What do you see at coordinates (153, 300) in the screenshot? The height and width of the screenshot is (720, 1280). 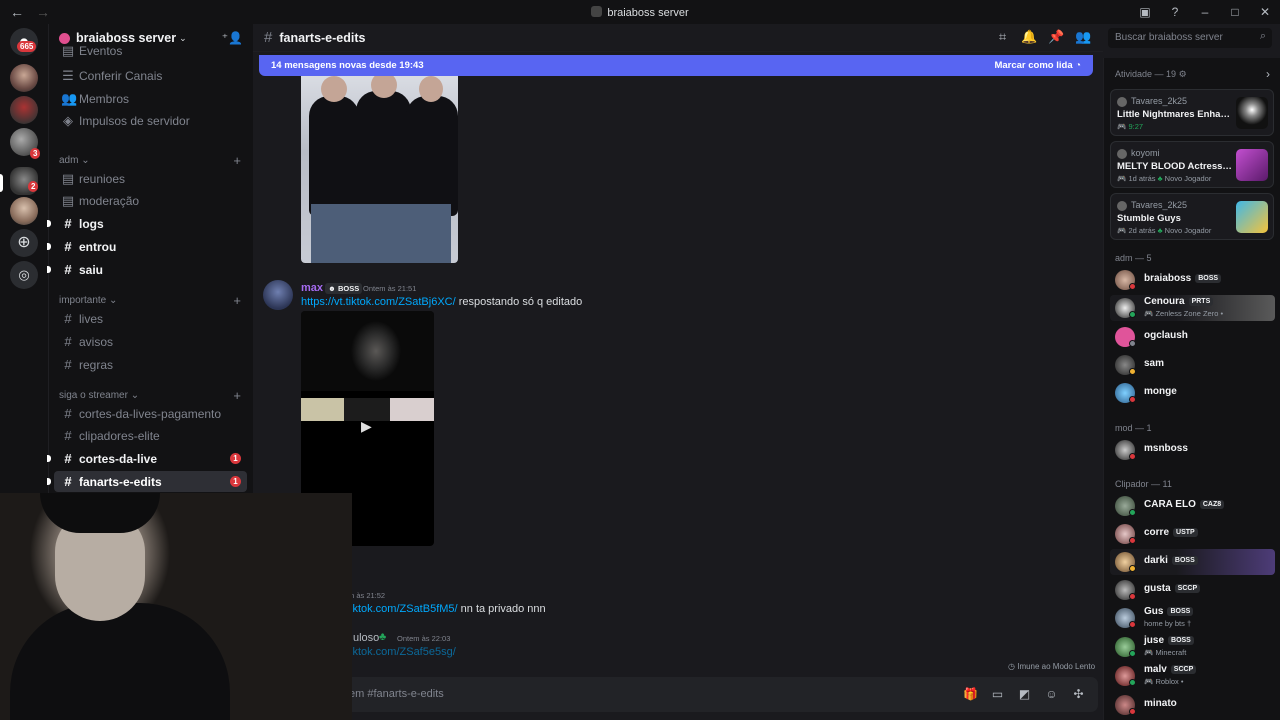 I see `category-importante: importante ⌄ +` at bounding box center [153, 300].